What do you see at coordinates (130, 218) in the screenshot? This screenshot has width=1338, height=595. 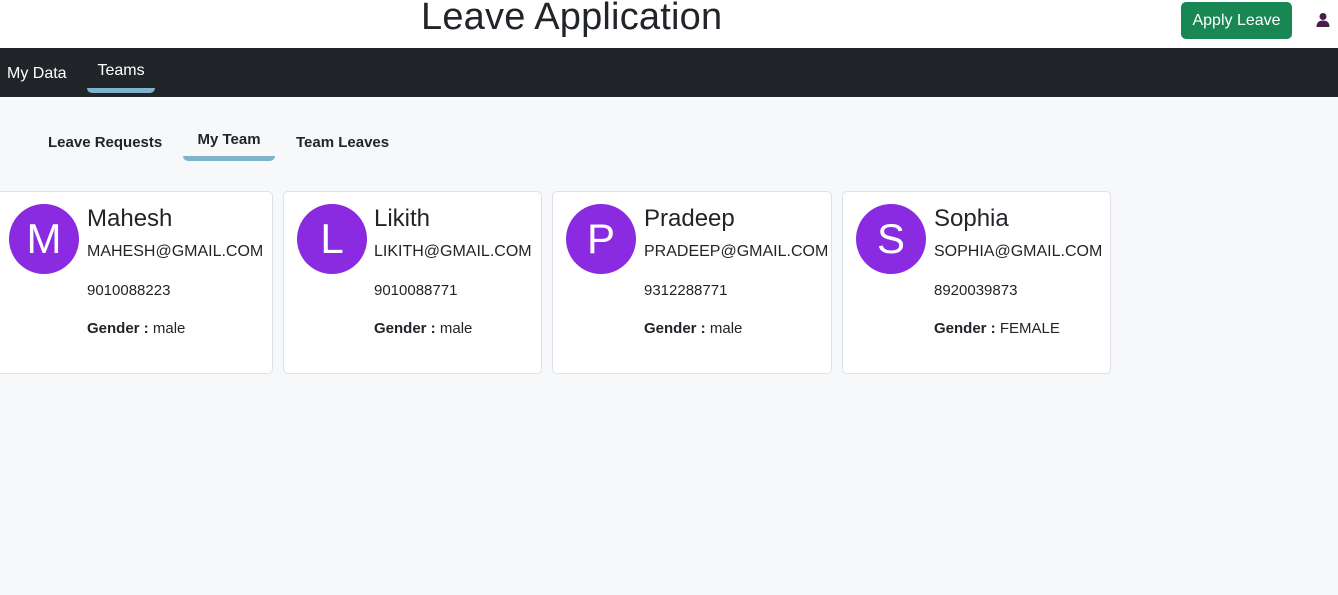 I see `member-name: Mahesh` at bounding box center [130, 218].